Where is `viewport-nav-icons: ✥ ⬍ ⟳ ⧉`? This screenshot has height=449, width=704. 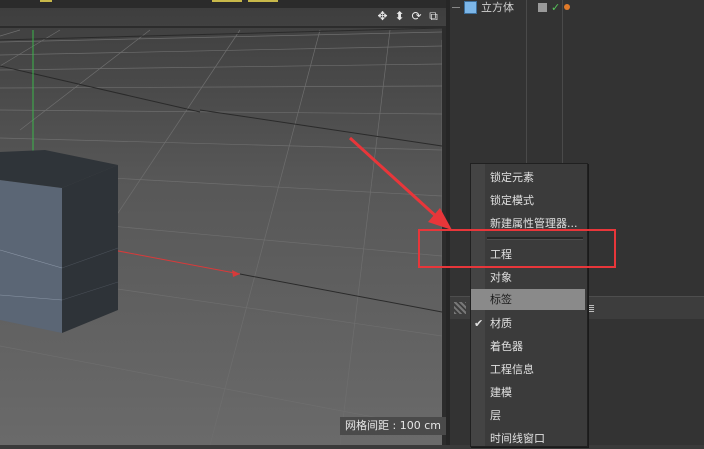 viewport-nav-icons: ✥ ⬍ ⟳ ⧉ is located at coordinates (408, 16).